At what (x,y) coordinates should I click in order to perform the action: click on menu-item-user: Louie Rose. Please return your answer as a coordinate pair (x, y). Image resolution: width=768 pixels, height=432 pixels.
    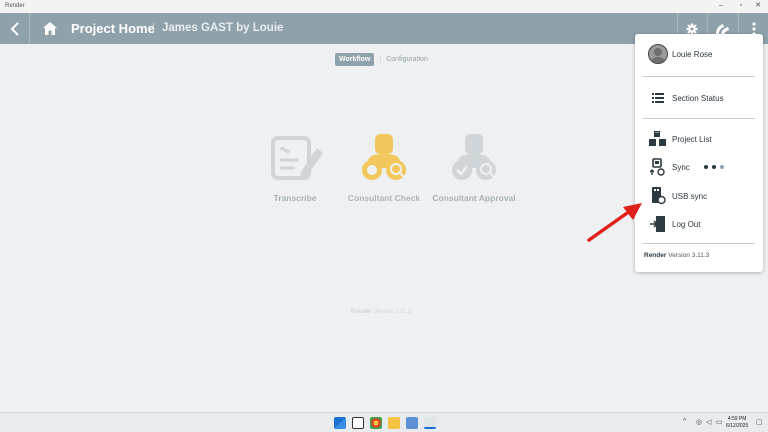
    Looking at the image, I should click on (699, 54).